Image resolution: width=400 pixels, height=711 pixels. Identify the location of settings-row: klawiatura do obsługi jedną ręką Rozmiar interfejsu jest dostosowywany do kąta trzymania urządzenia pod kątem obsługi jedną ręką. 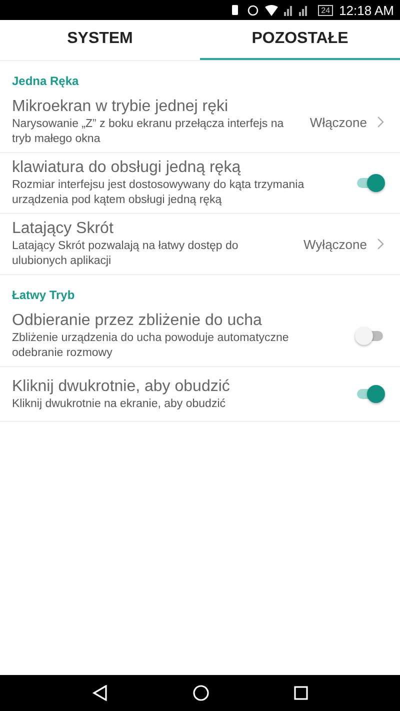
(200, 183).